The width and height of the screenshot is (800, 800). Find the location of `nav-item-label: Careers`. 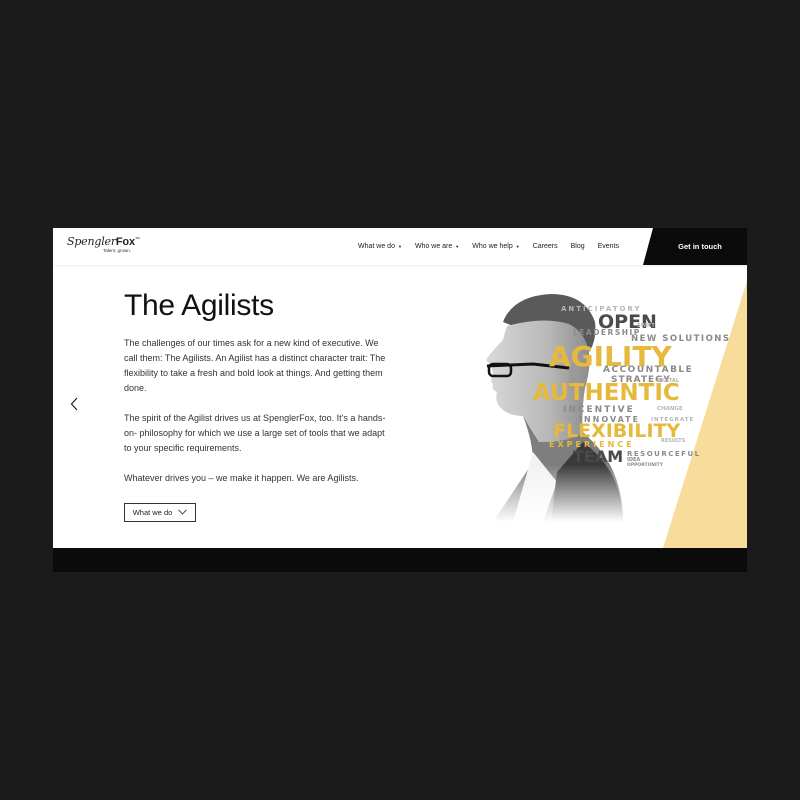

nav-item-label: Careers is located at coordinates (545, 246).